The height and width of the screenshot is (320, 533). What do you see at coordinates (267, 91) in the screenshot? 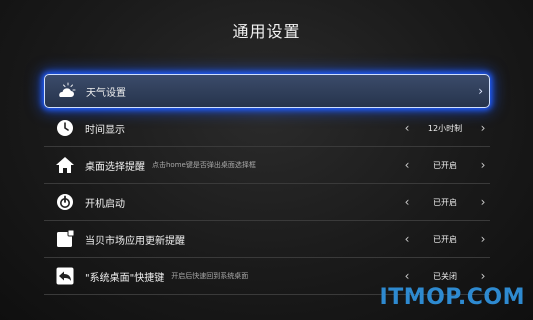
I see `setting-row-weather: 天气设置 ›` at bounding box center [267, 91].